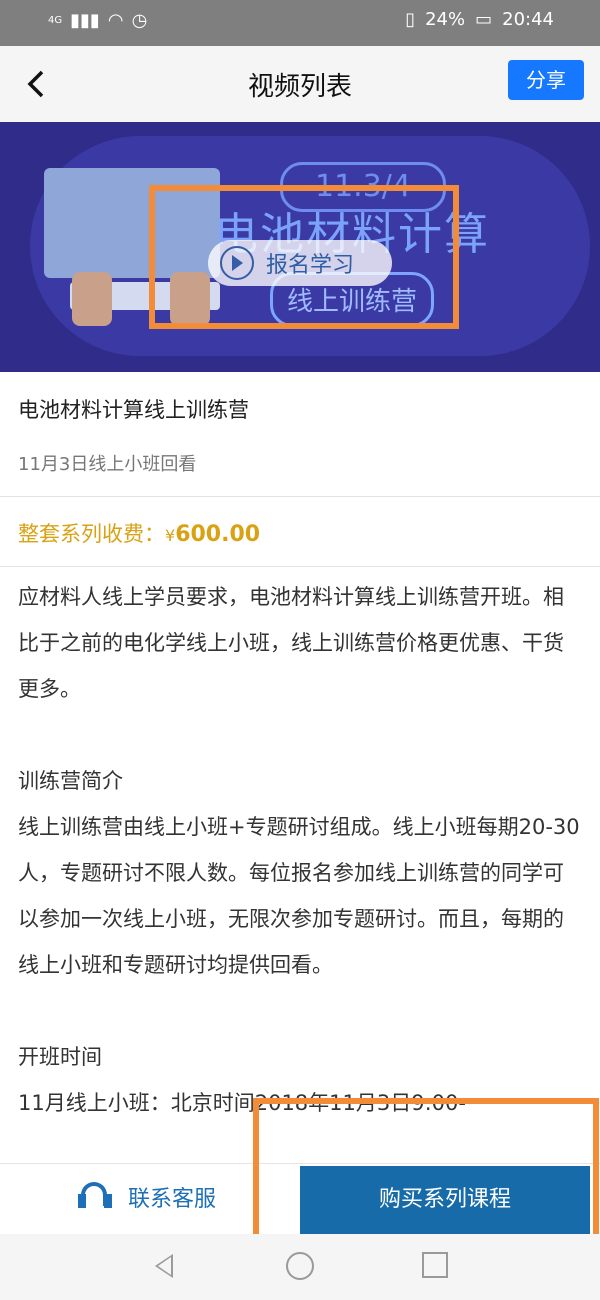 This screenshot has height=1300, width=600. What do you see at coordinates (435, 1265) in the screenshot?
I see `nav-recent-icon` at bounding box center [435, 1265].